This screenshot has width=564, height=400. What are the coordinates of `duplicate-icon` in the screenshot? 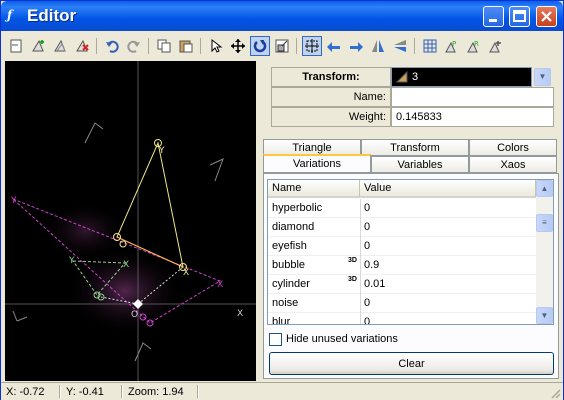 It's located at (60, 46).